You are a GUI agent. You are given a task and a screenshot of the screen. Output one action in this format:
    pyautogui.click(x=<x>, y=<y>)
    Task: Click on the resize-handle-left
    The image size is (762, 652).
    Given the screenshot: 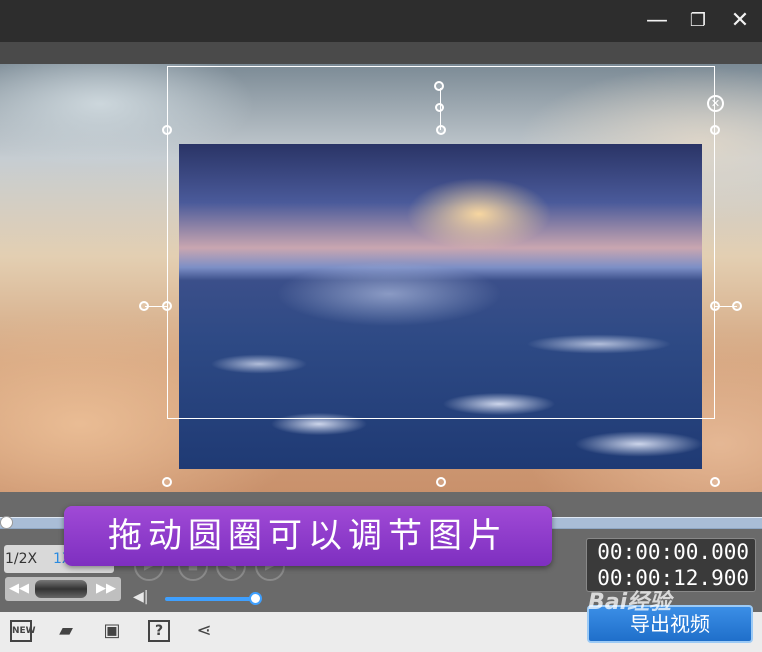 What is the action you would take?
    pyautogui.click(x=167, y=306)
    